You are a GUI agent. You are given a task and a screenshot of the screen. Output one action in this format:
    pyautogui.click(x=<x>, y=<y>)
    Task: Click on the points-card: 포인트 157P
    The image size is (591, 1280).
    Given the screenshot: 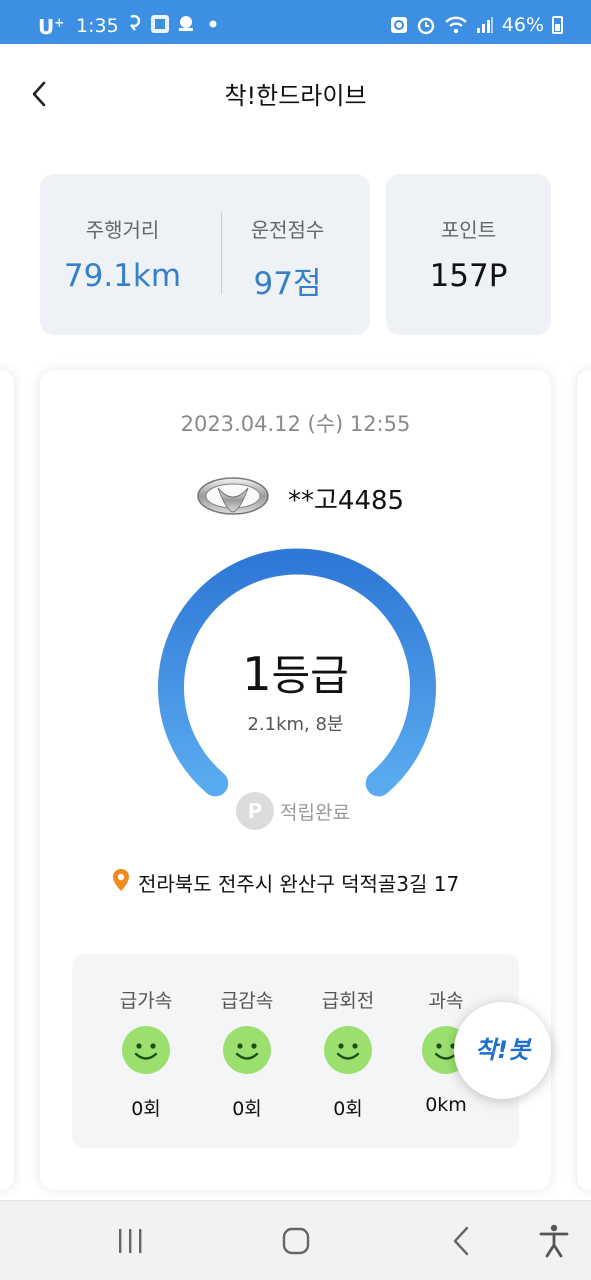 What is the action you would take?
    pyautogui.click(x=468, y=254)
    